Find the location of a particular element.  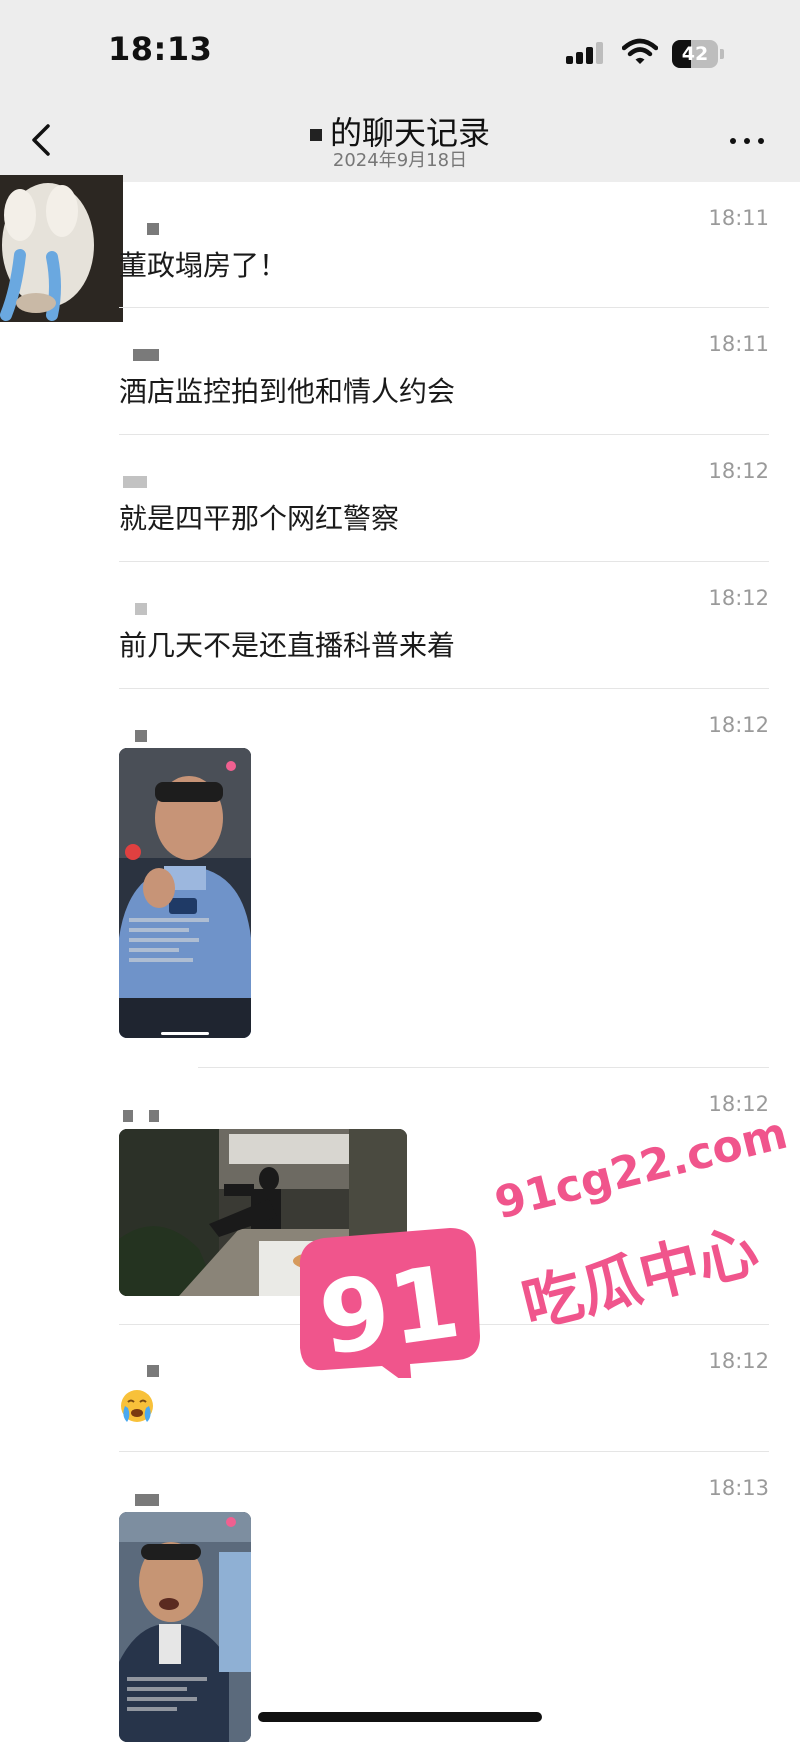

message-item: 18:13 is located at coordinates (444, 1597).